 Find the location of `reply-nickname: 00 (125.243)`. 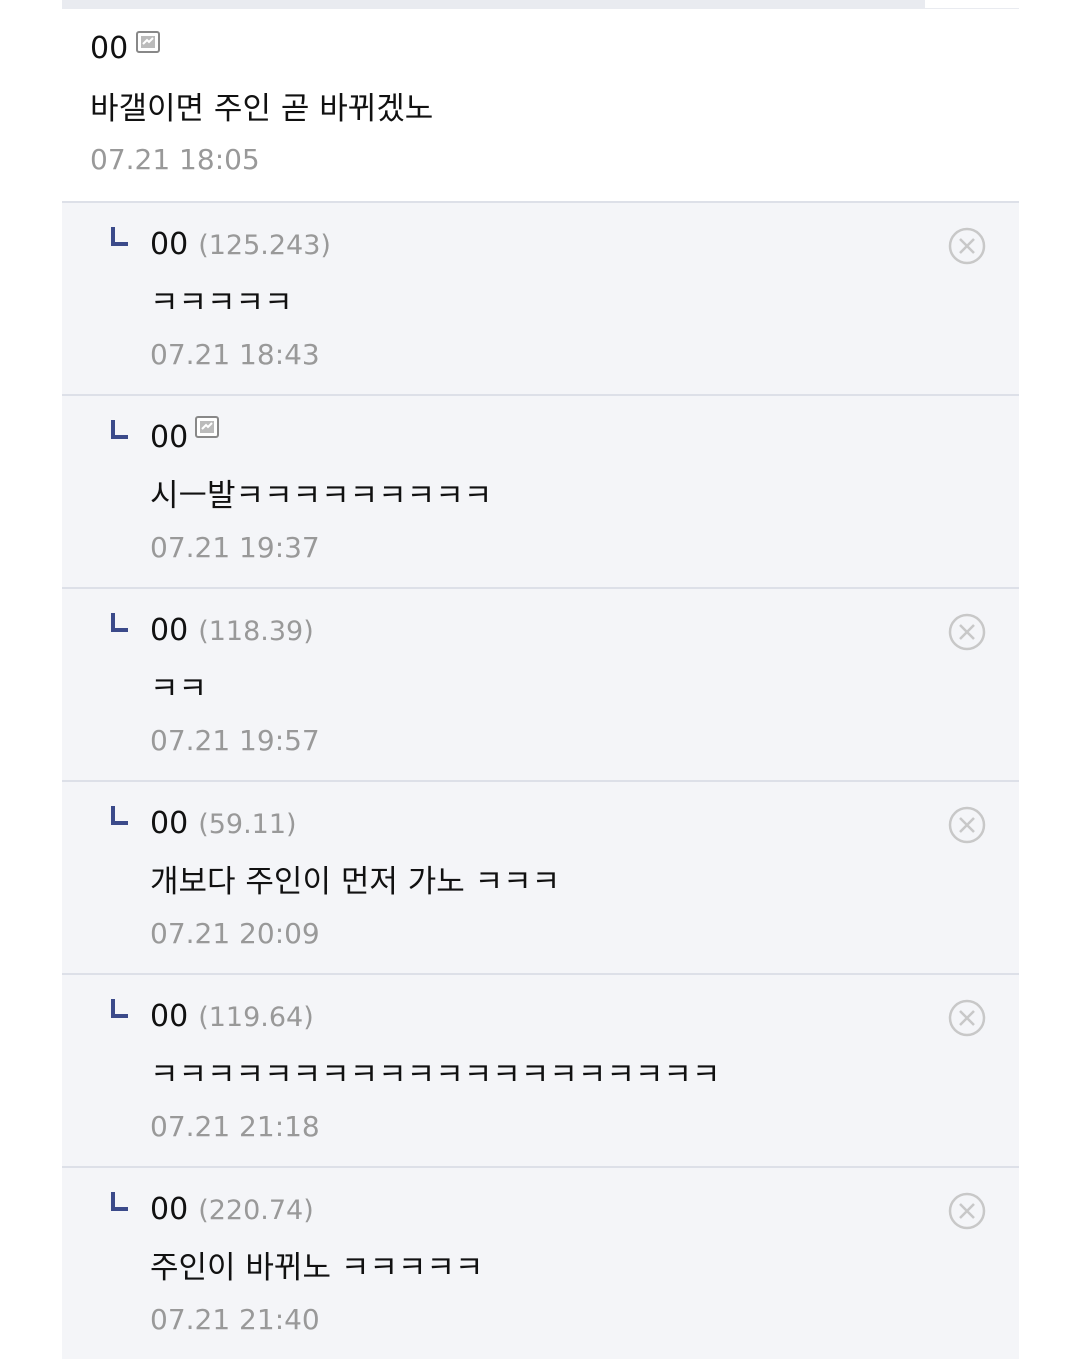

reply-nickname: 00 (125.243) is located at coordinates (240, 245).